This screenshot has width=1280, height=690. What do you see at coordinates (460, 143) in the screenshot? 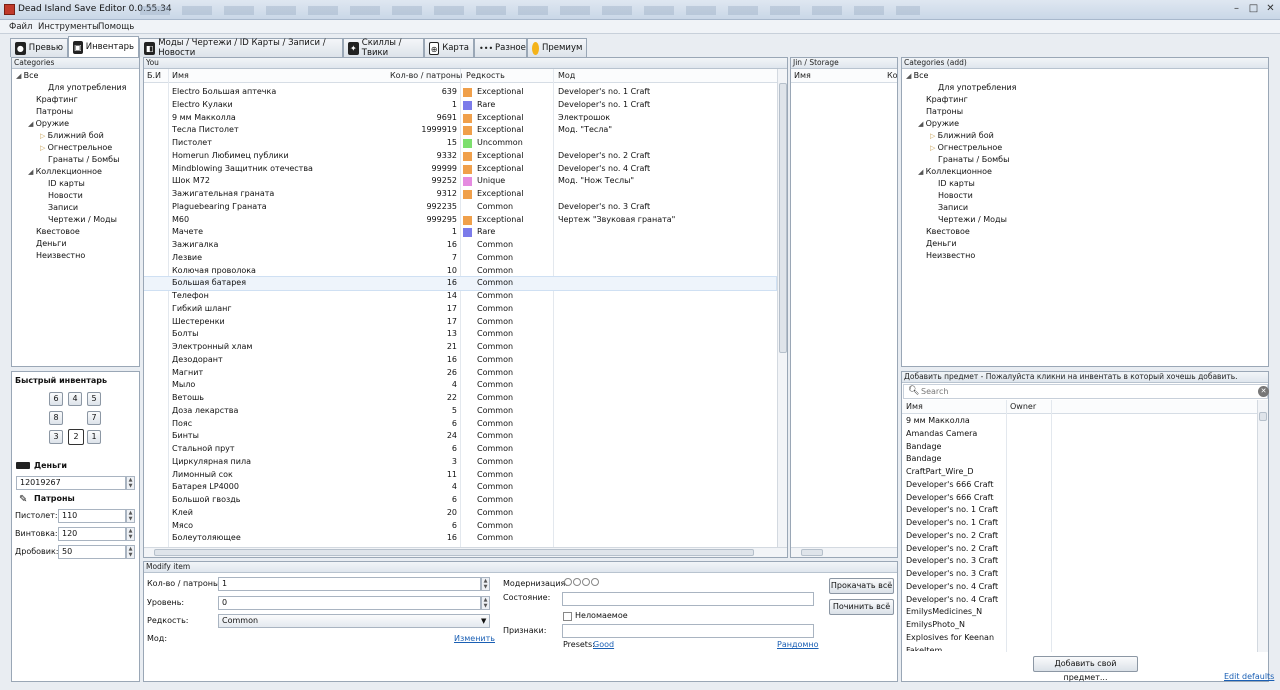
I see `table-row: Пистолет 15 Uncommon` at bounding box center [460, 143].